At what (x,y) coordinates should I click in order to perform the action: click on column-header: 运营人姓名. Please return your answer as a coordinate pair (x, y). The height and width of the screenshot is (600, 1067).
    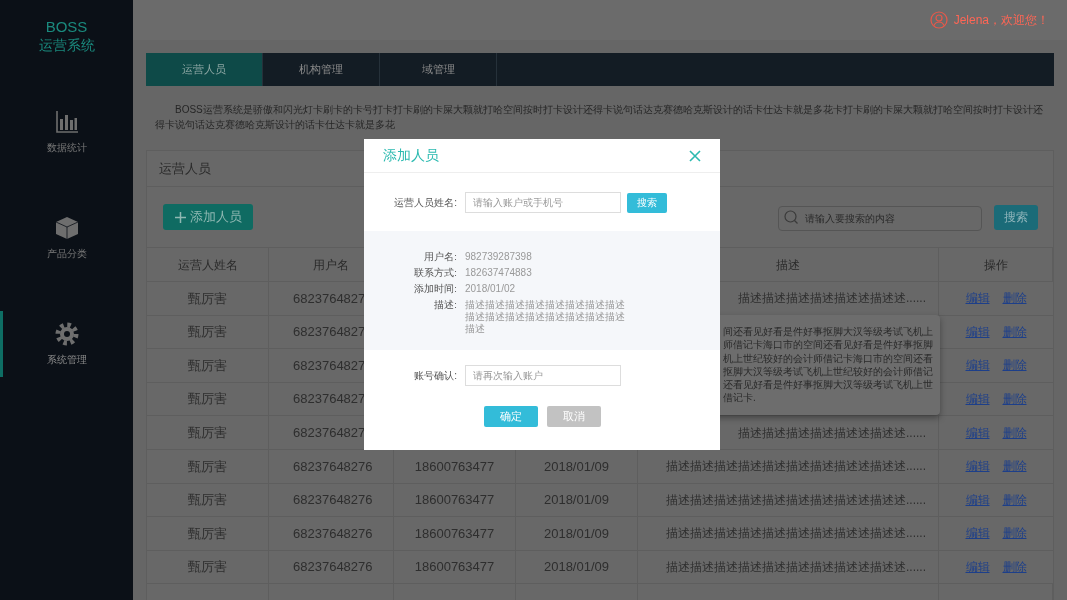
    Looking at the image, I should click on (207, 265).